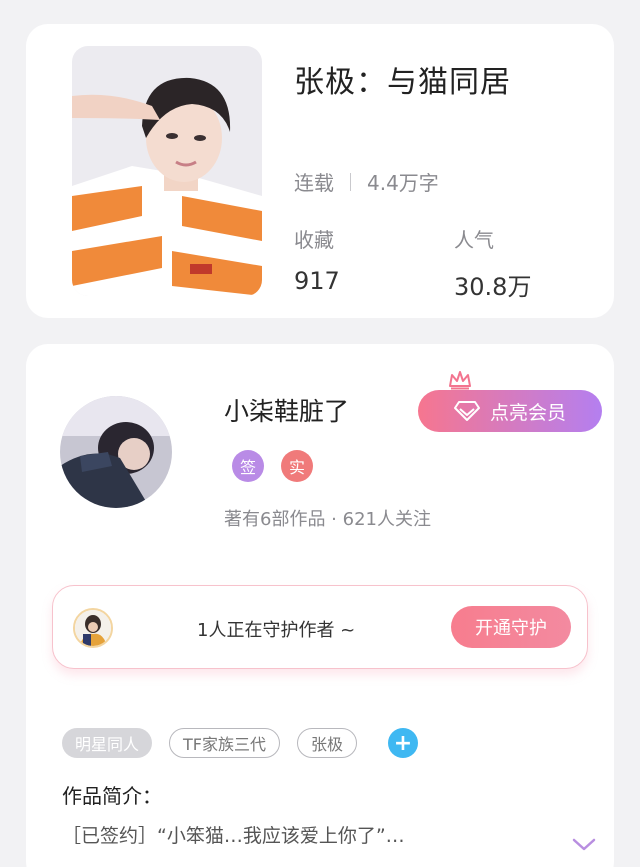  What do you see at coordinates (511, 627) in the screenshot?
I see `open-guard-button: 开通守护` at bounding box center [511, 627].